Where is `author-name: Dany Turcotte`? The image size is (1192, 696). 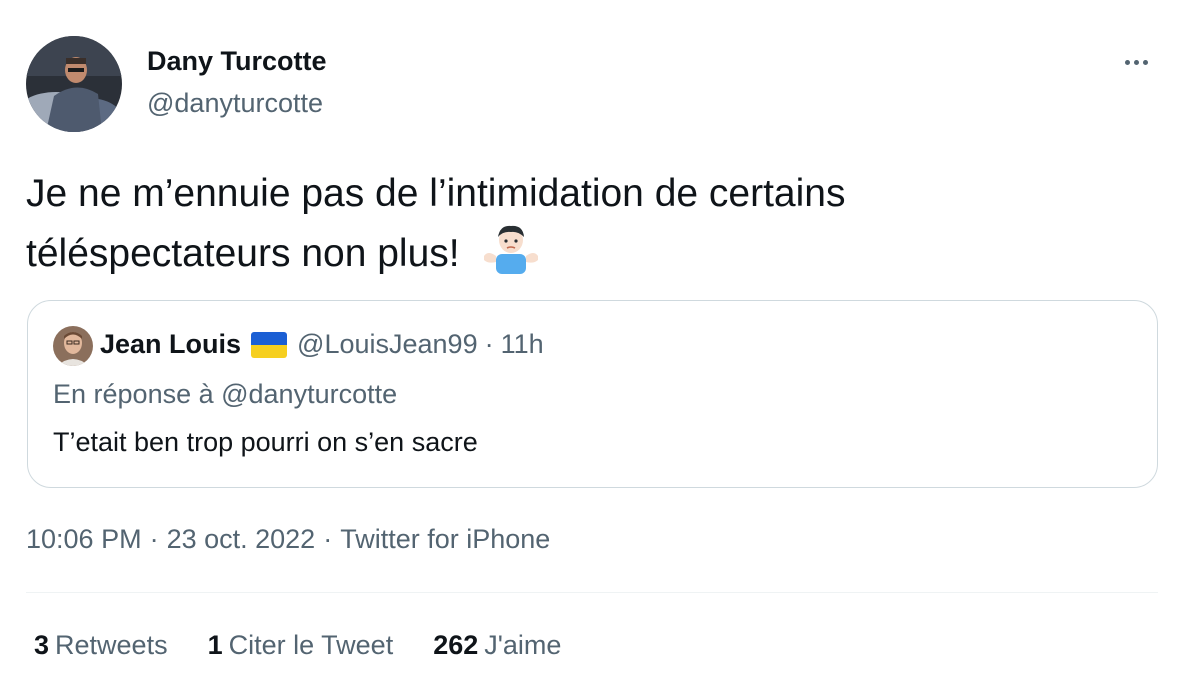 author-name: Dany Turcotte is located at coordinates (237, 61).